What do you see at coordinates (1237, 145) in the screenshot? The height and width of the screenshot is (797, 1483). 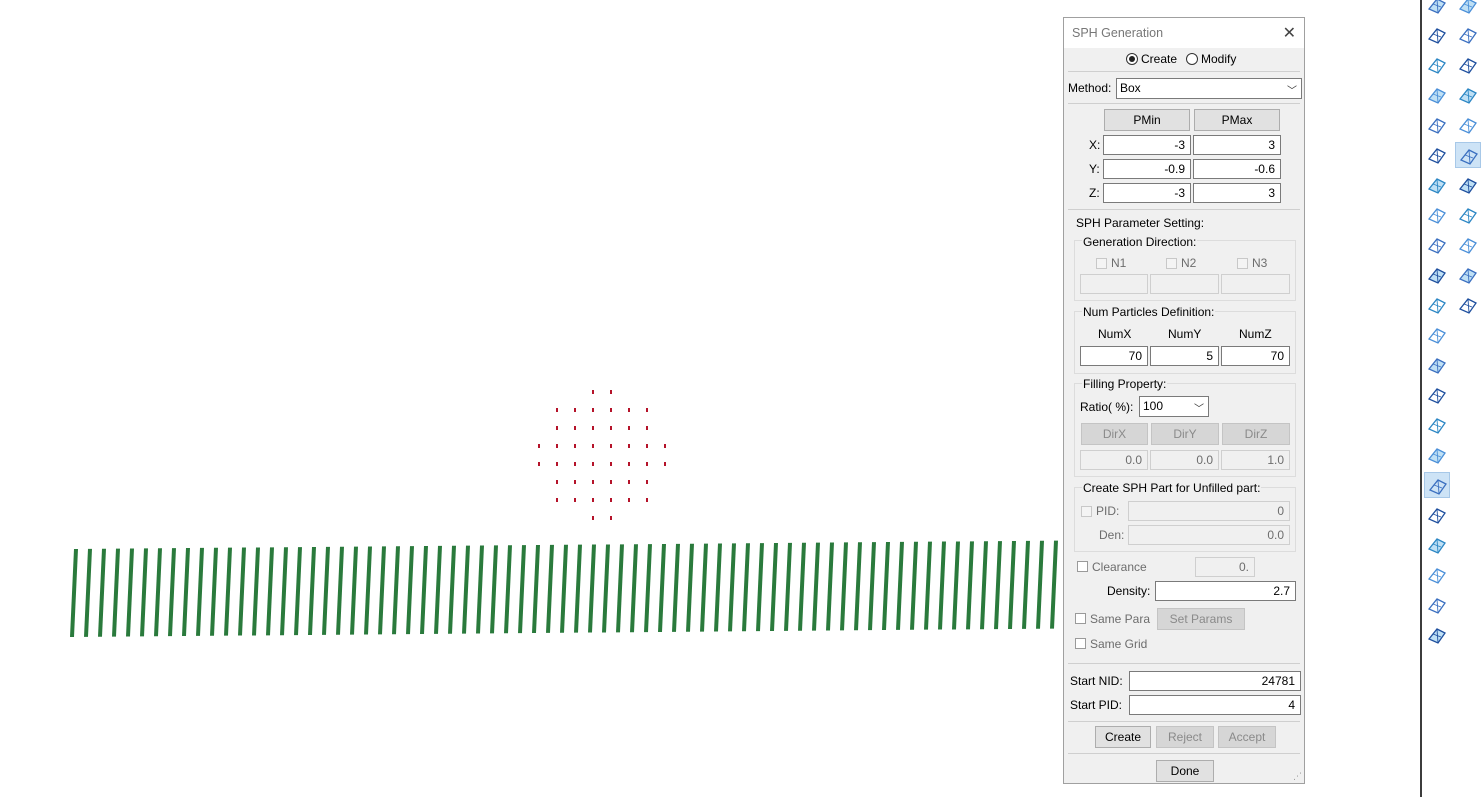 I see `x-max-field: 3` at bounding box center [1237, 145].